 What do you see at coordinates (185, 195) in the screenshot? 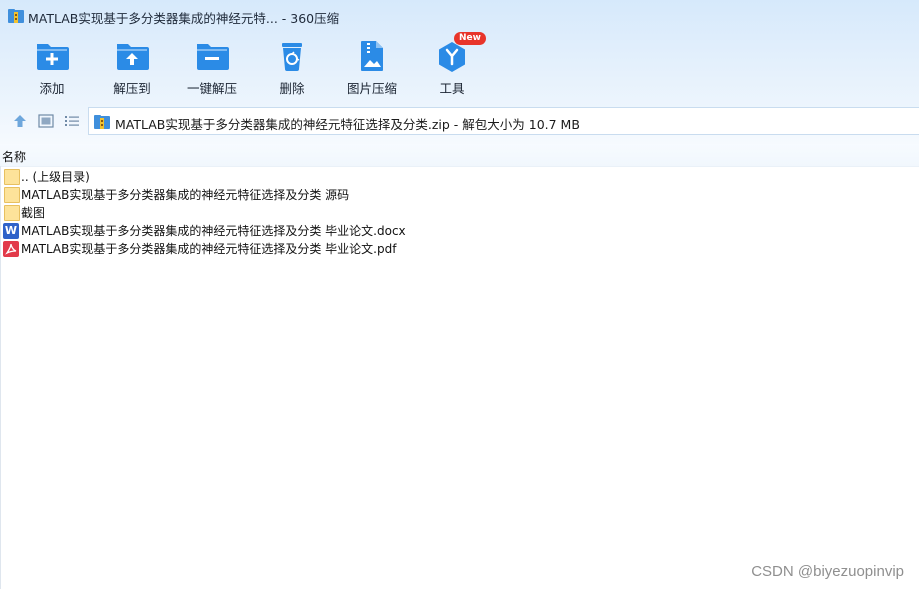
I see `file-name: MATLAB实现基于多分类器集成的神经元特征选择及分类 源码` at bounding box center [185, 195].